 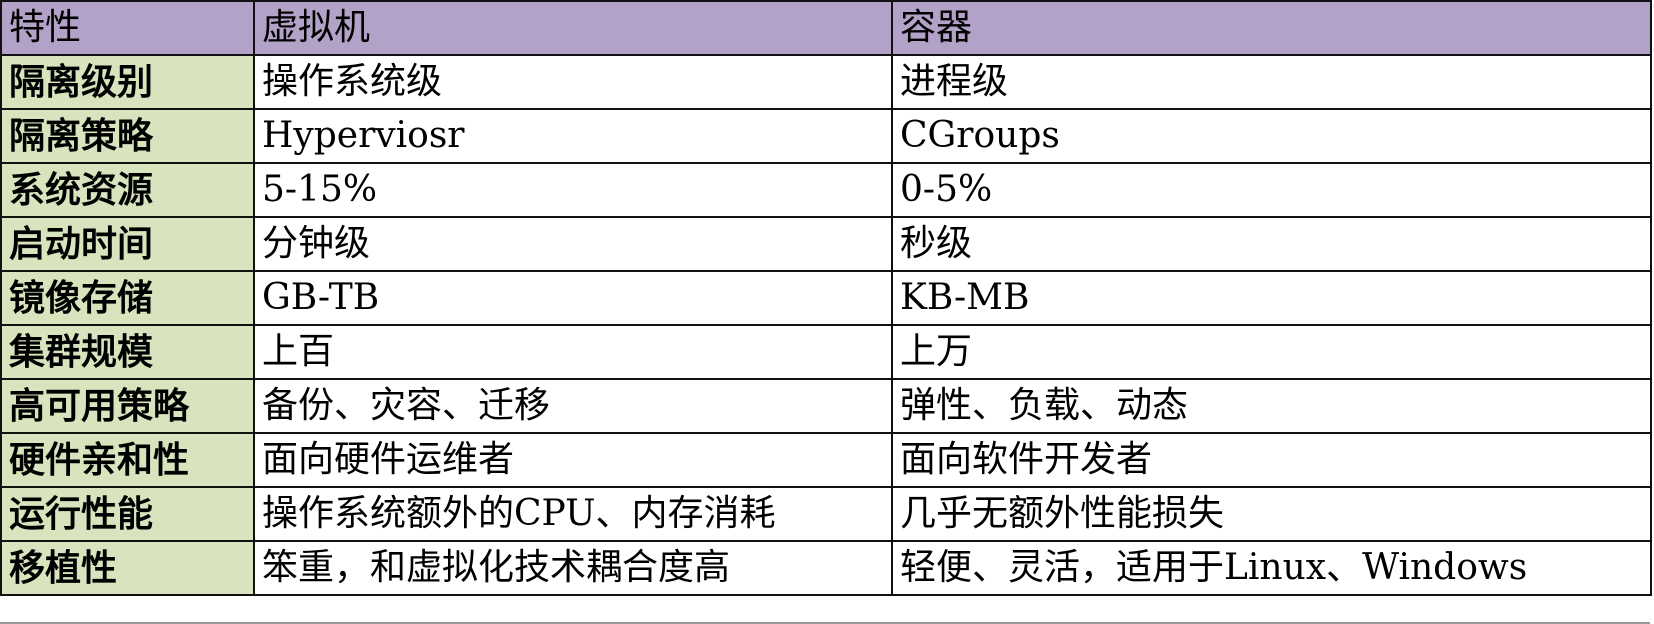 What do you see at coordinates (573, 298) in the screenshot?
I see `row-vm-value: GB-TB` at bounding box center [573, 298].